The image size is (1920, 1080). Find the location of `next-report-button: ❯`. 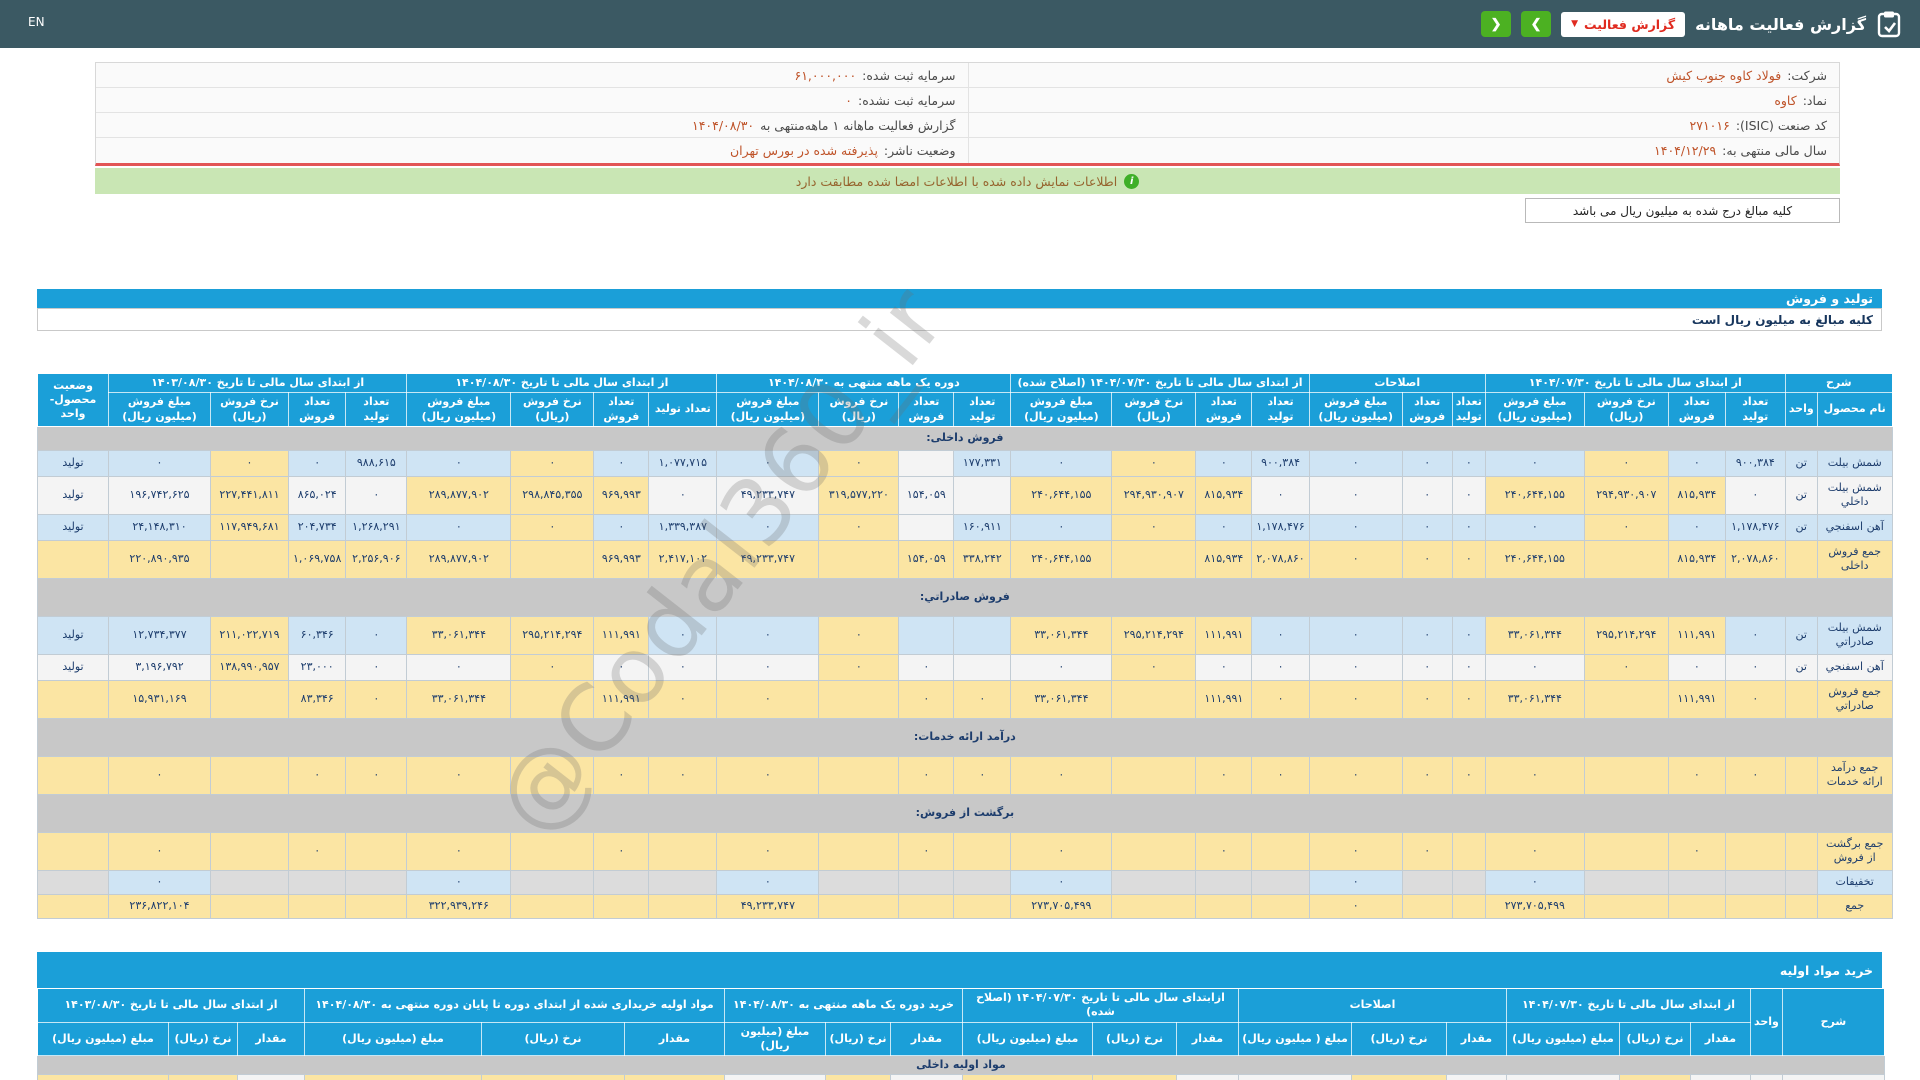

next-report-button: ❯ is located at coordinates (1536, 24).